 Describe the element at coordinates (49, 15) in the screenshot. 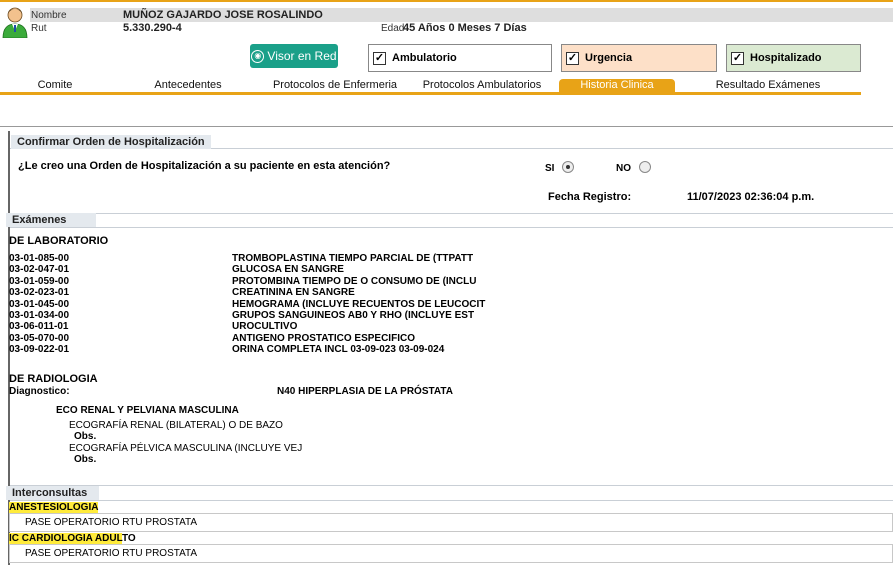

I see `name-label: Nombre` at that location.